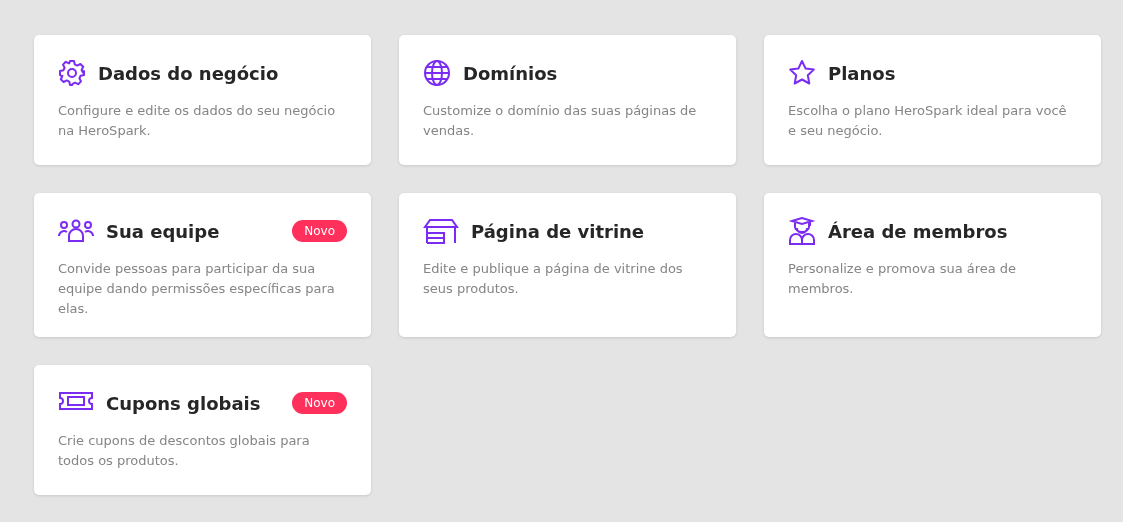 The height and width of the screenshot is (522, 1123). I want to click on settings-card: Domínios Customize o domínio das suas páginas de vendas., so click(567, 100).